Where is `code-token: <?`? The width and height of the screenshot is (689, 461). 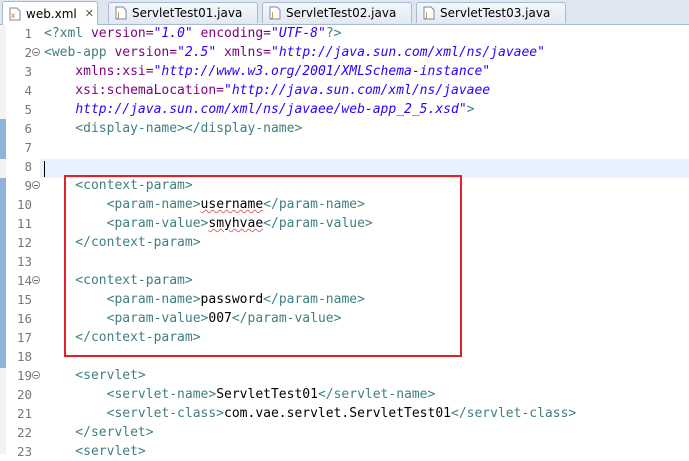 code-token: <? is located at coordinates (52, 33).